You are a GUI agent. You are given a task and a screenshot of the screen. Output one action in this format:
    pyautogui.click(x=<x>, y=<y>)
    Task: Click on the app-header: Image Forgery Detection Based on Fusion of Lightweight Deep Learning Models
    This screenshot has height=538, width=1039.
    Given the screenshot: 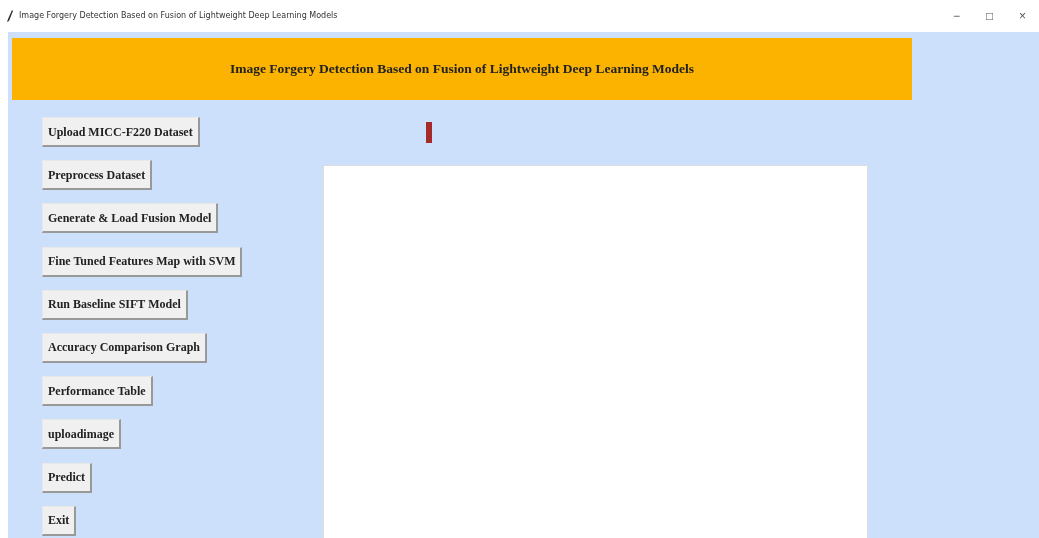 What is the action you would take?
    pyautogui.click(x=462, y=69)
    